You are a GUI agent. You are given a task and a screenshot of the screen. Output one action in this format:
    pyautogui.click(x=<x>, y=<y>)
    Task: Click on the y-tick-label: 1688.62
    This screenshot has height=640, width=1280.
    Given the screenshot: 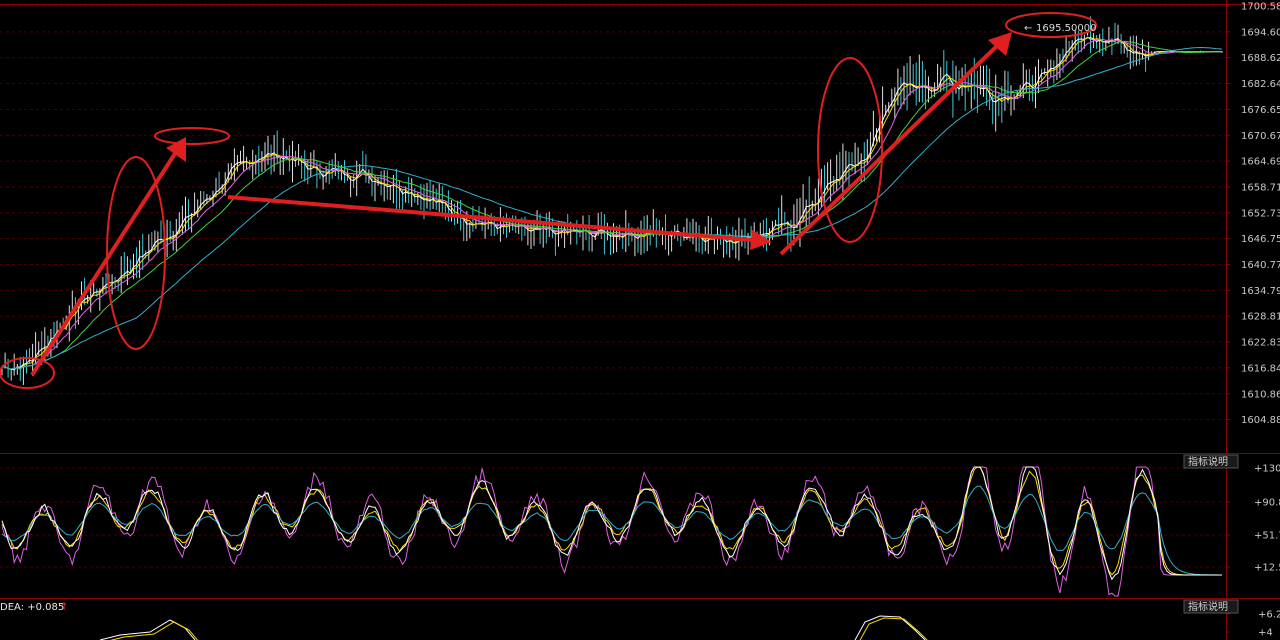 What is the action you would take?
    pyautogui.click(x=1260, y=58)
    